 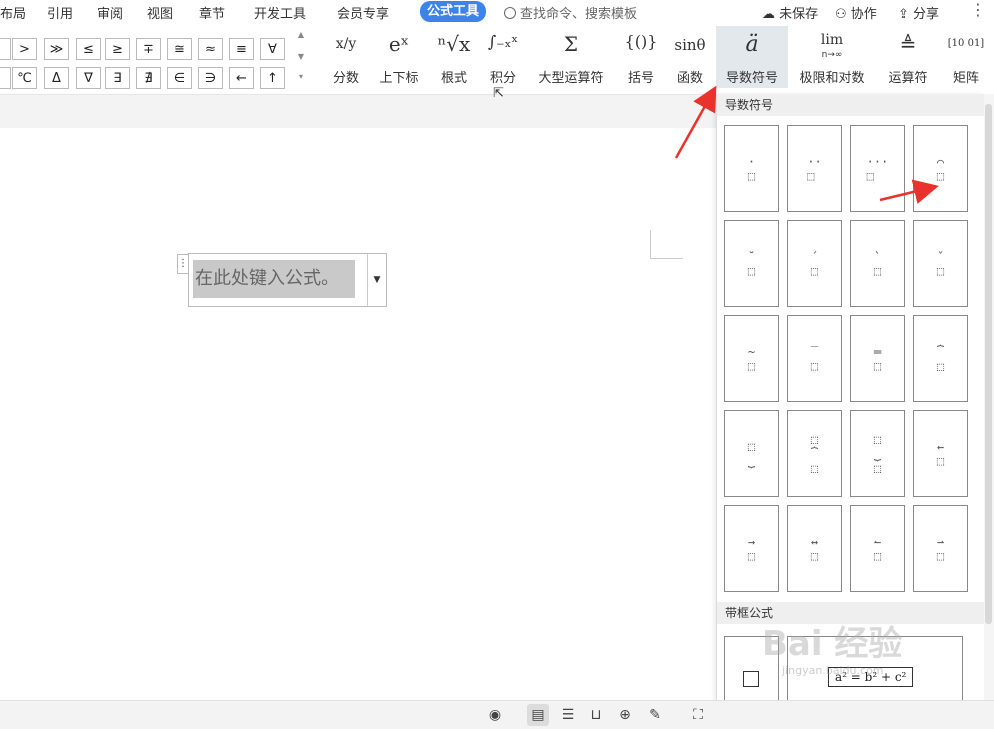 What do you see at coordinates (940, 168) in the screenshot?
I see `accent-option: ⌒ ⬚` at bounding box center [940, 168].